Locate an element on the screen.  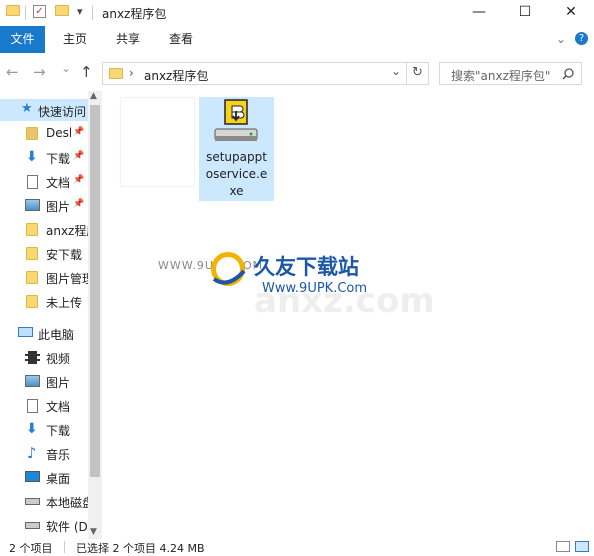
installer-icon is located at coordinates (236, 120).